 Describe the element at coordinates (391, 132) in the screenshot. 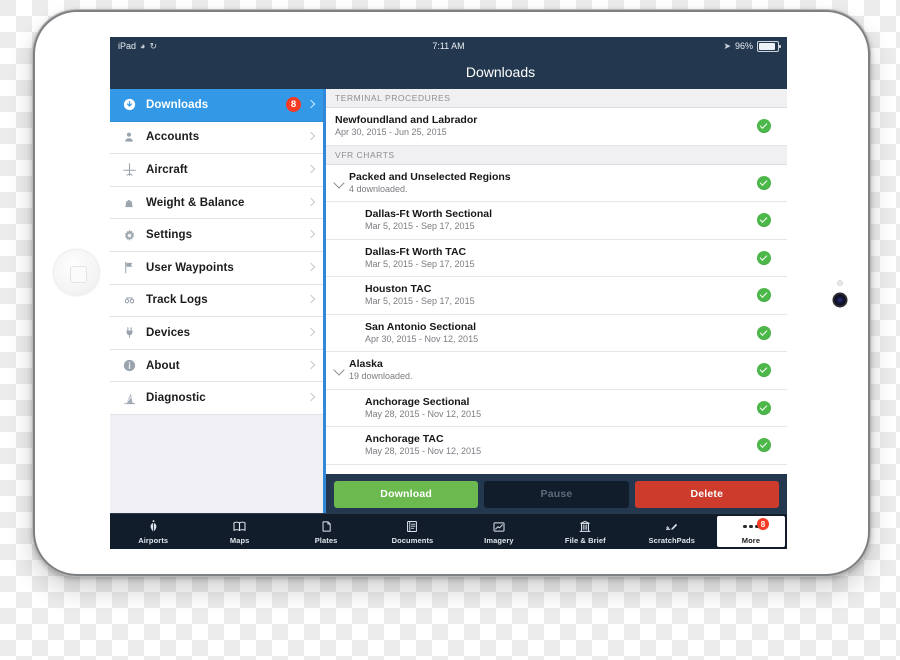

I see `row-subtitle: Apr 30, 2015 - Jun 25, 2015` at that location.